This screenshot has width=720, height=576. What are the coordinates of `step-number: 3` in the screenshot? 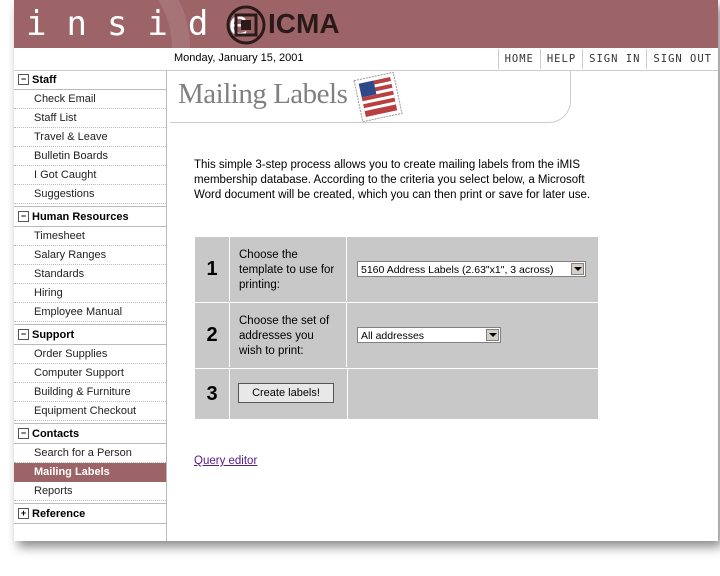 It's located at (212, 394).